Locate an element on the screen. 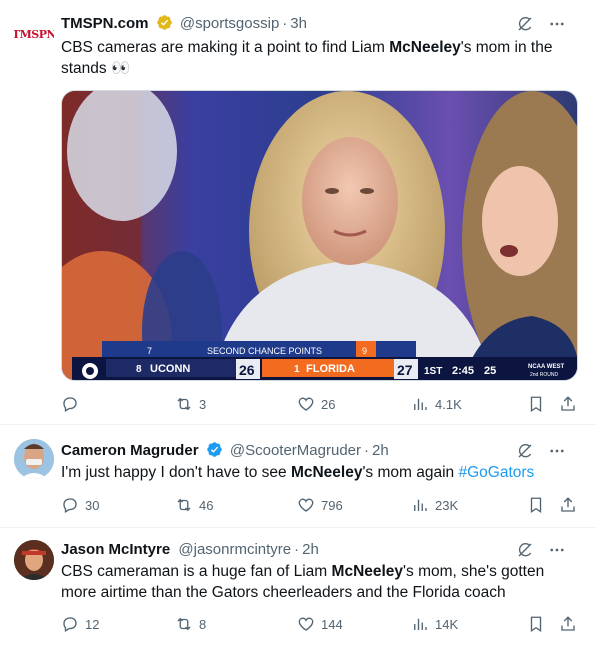 The width and height of the screenshot is (596, 646). like-button: 144 is located at coordinates (320, 624).